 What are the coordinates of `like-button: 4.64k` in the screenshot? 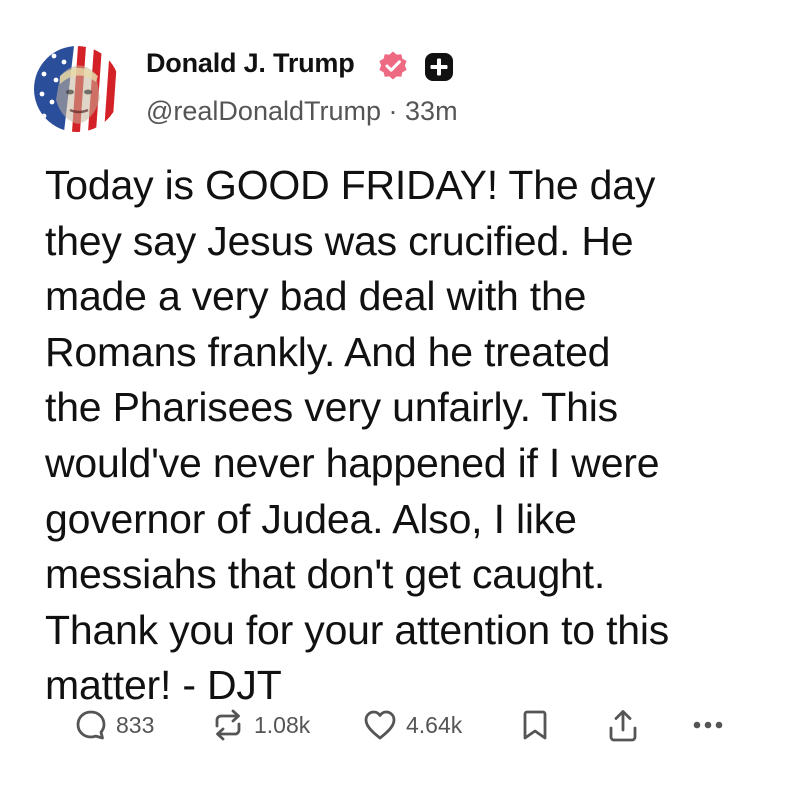 It's located at (412, 725).